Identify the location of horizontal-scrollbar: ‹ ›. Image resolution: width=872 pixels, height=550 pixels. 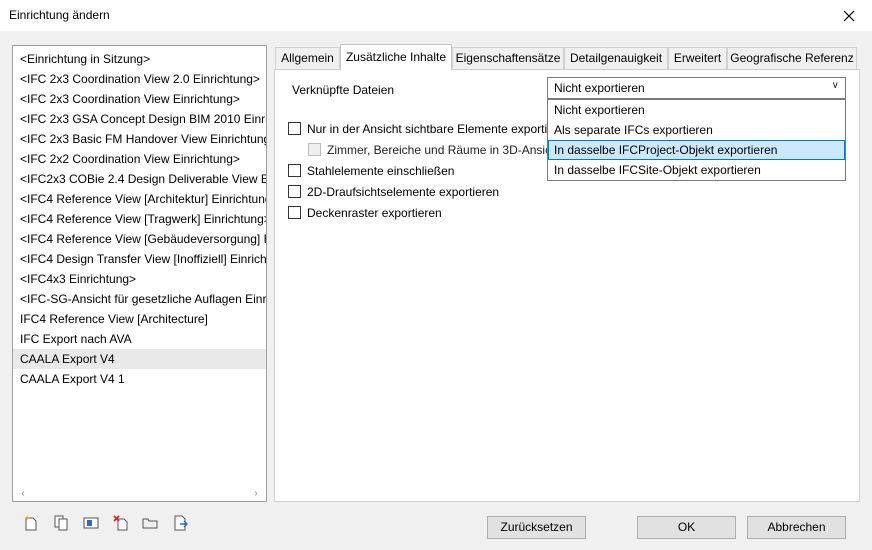
(139, 493).